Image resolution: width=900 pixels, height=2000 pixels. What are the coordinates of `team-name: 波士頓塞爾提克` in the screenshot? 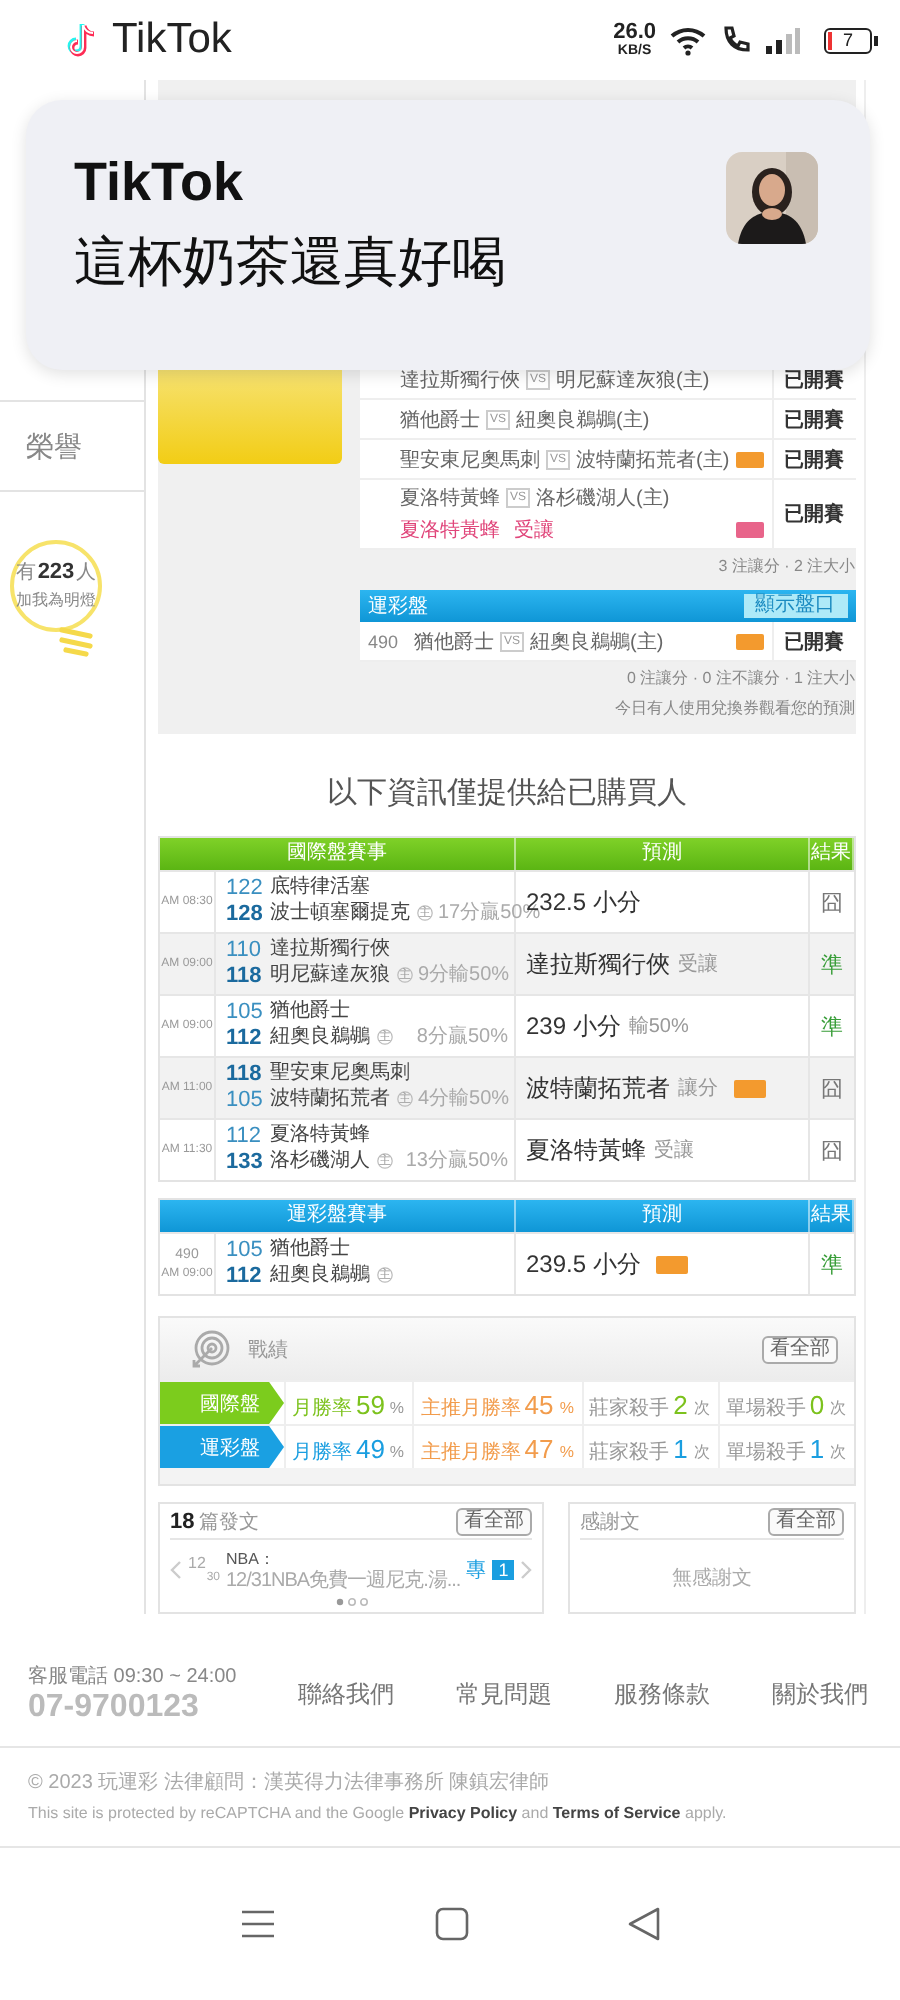 It's located at (340, 913).